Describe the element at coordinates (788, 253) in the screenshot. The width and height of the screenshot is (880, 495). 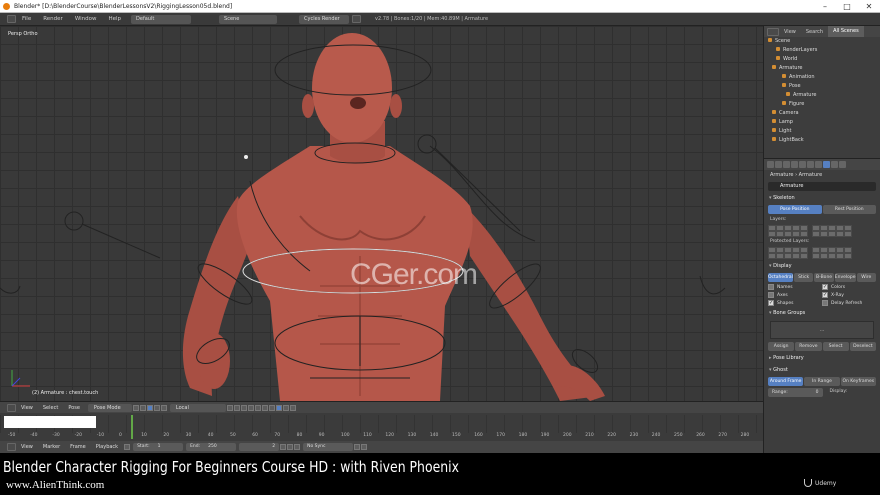
I see `protected-grid-left` at that location.